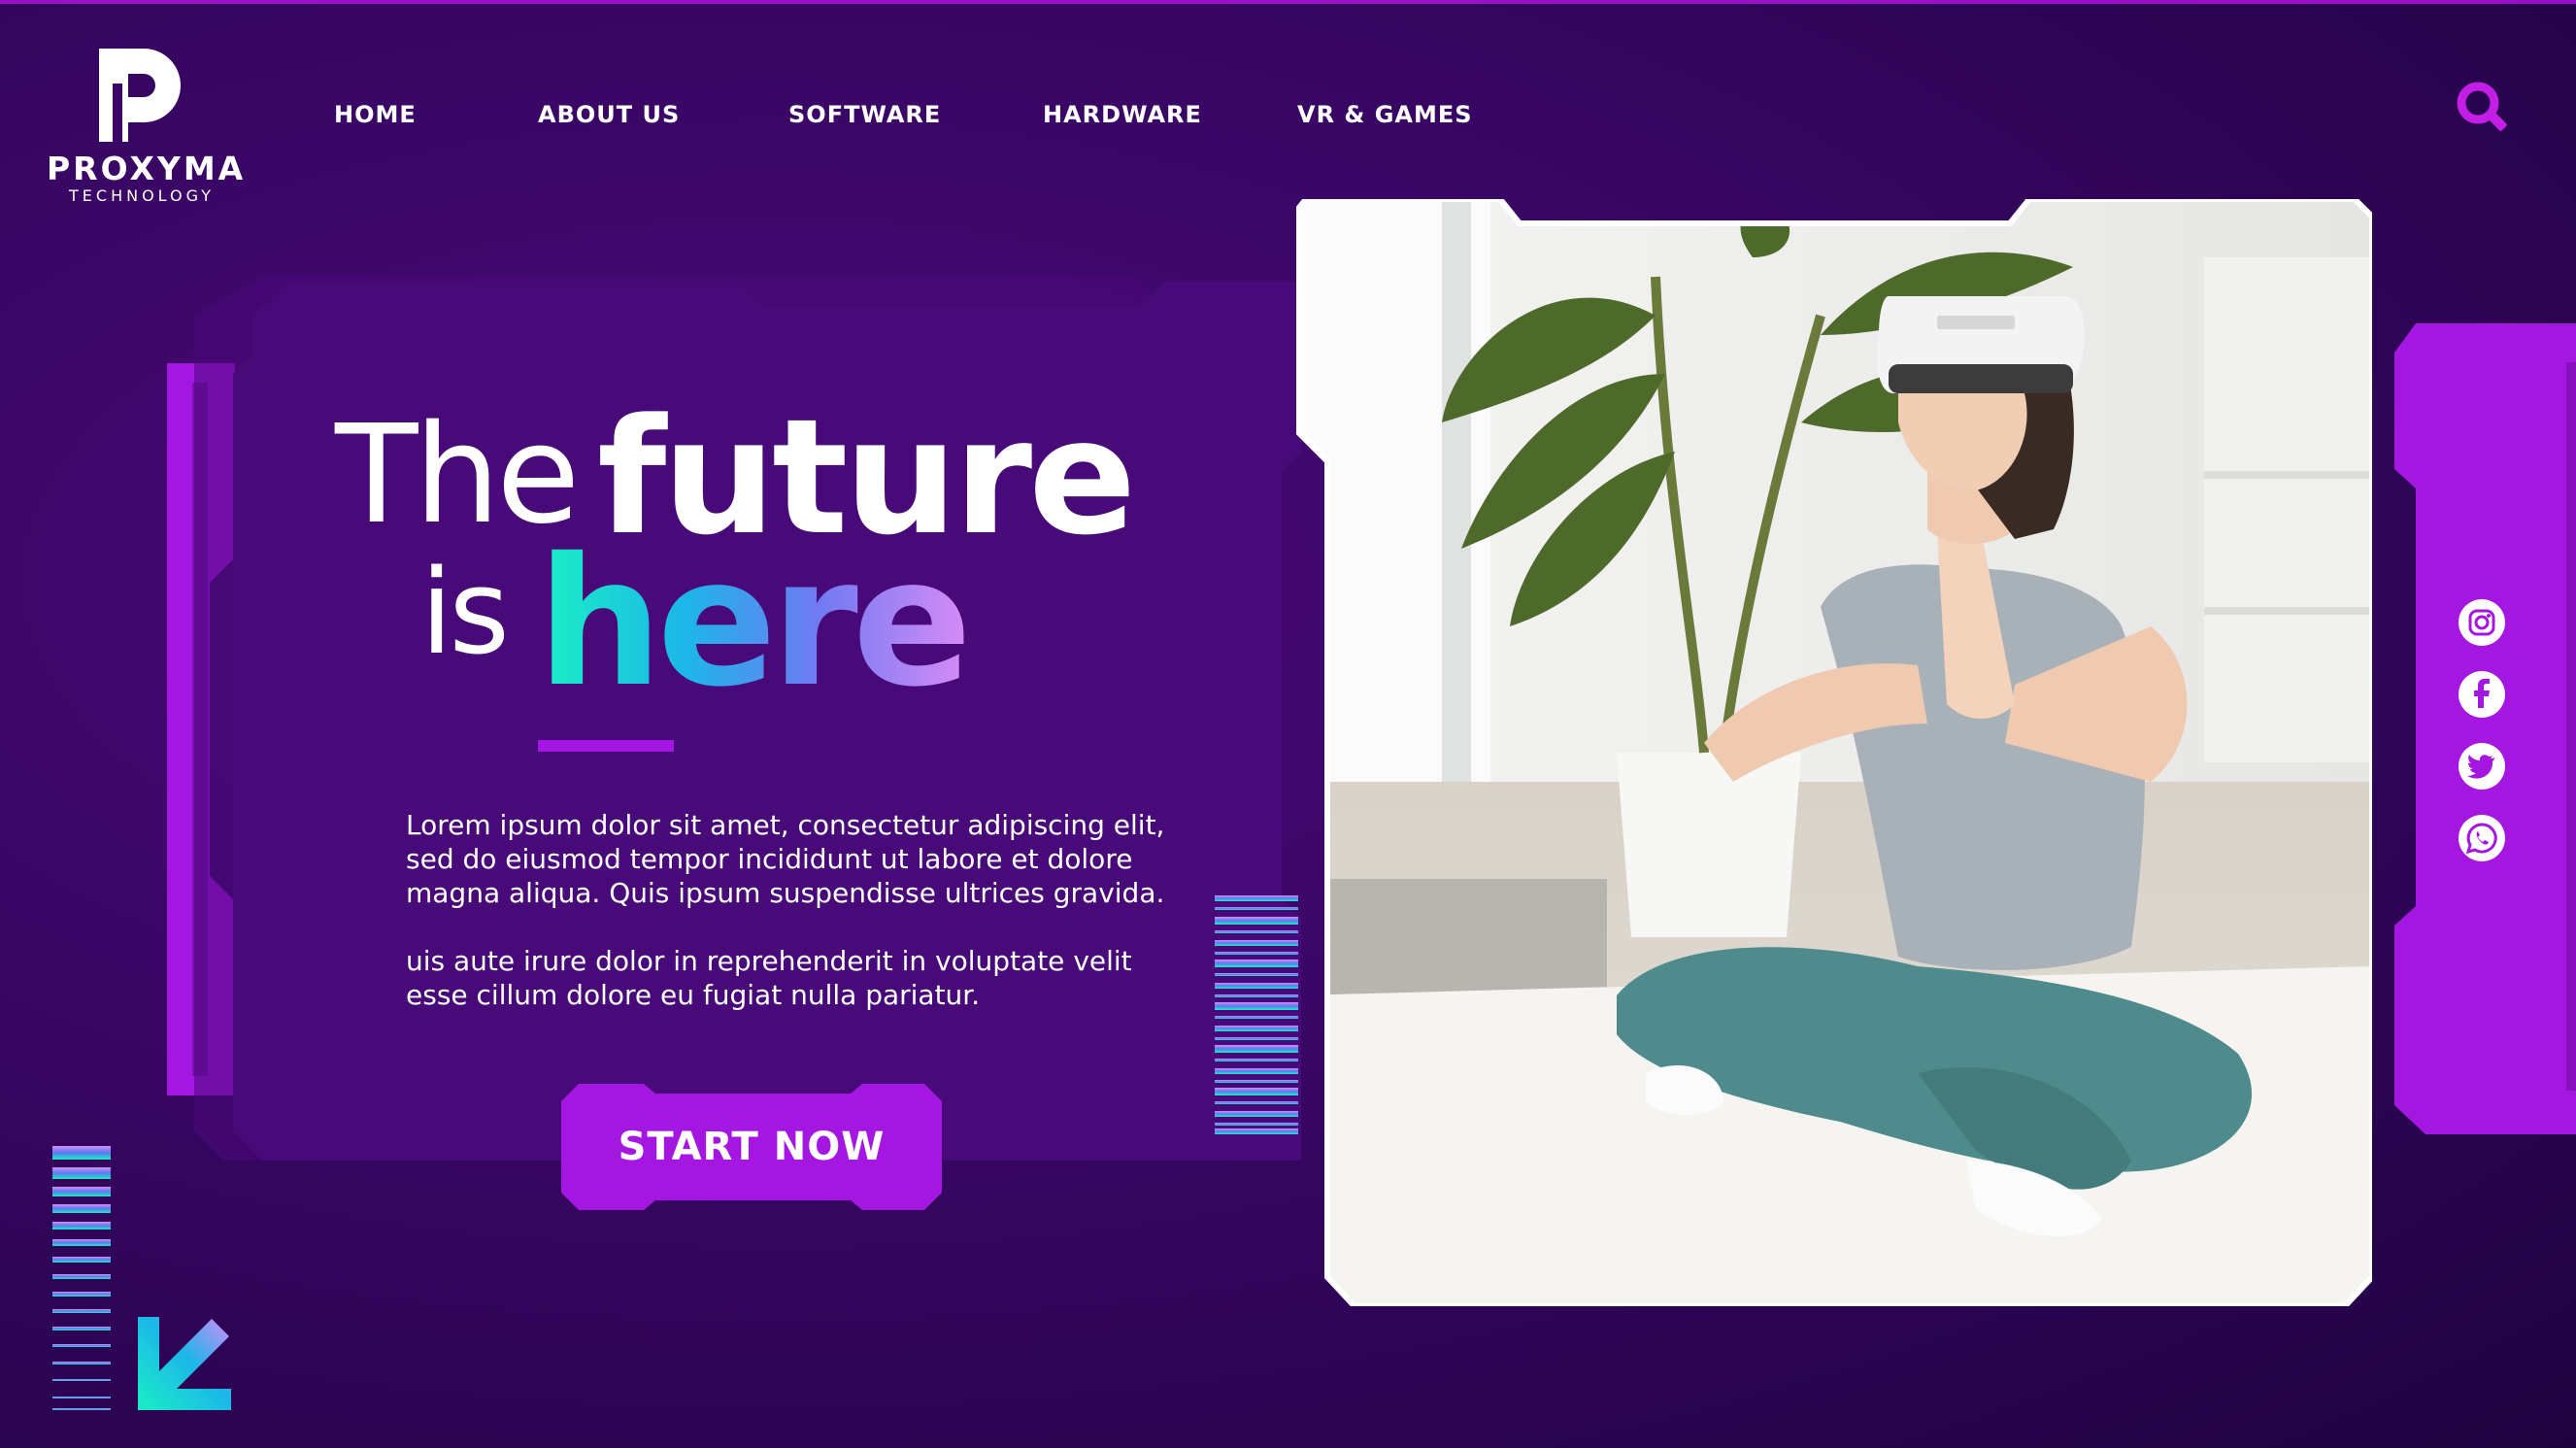  What do you see at coordinates (2485, 729) in the screenshot?
I see `right-social-bar` at bounding box center [2485, 729].